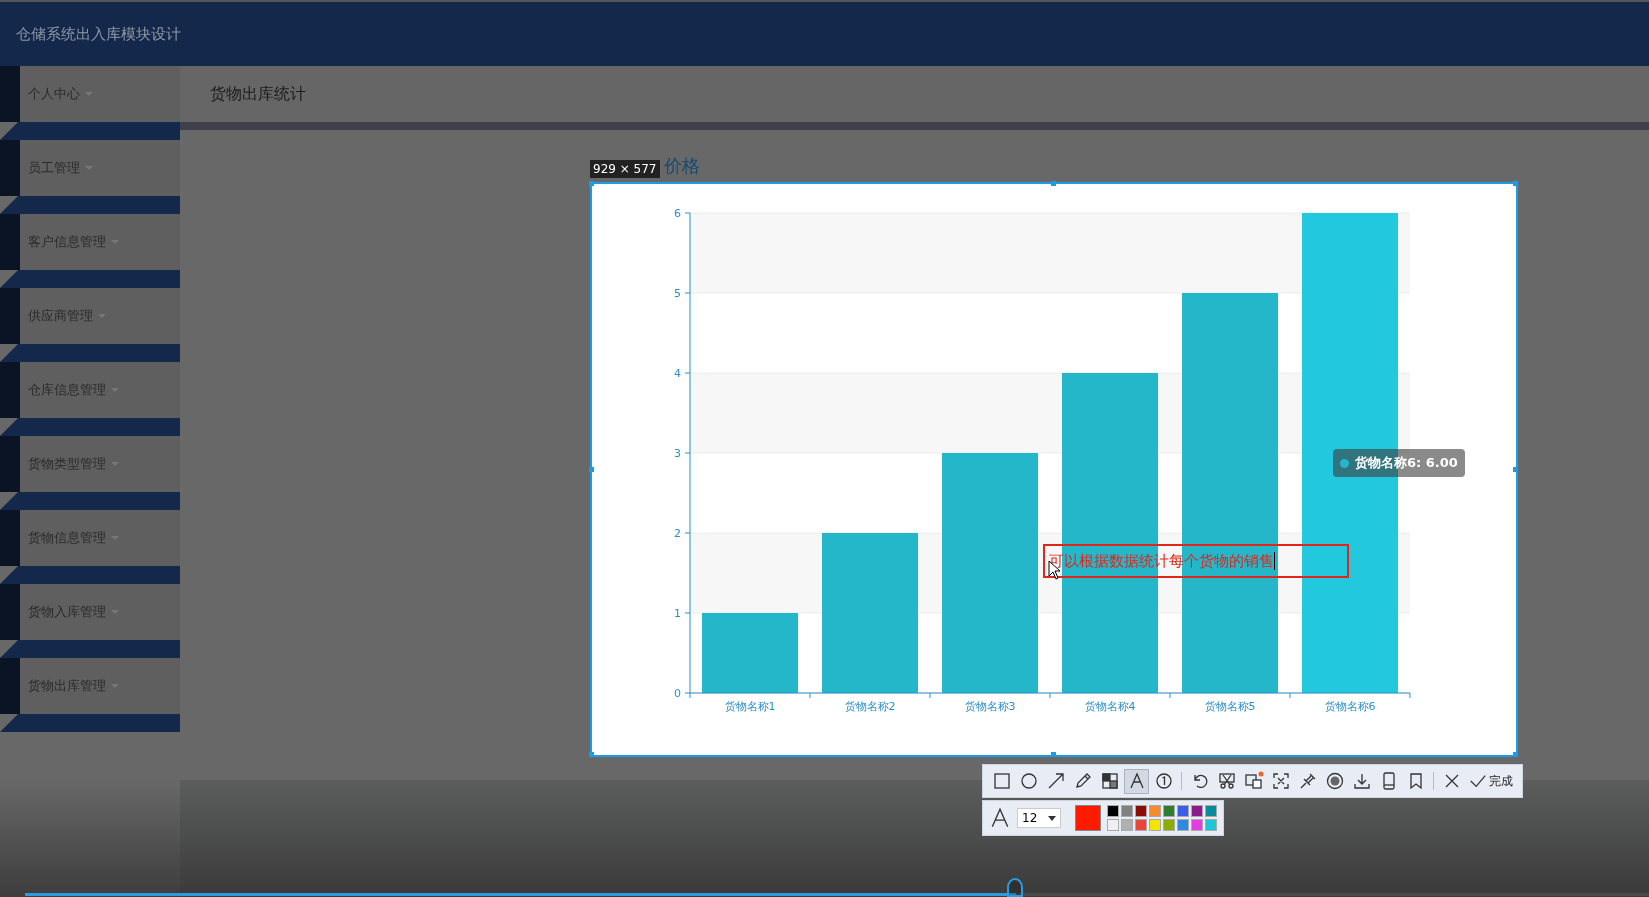 The height and width of the screenshot is (897, 1649). I want to click on number-icon, so click(1163, 781).